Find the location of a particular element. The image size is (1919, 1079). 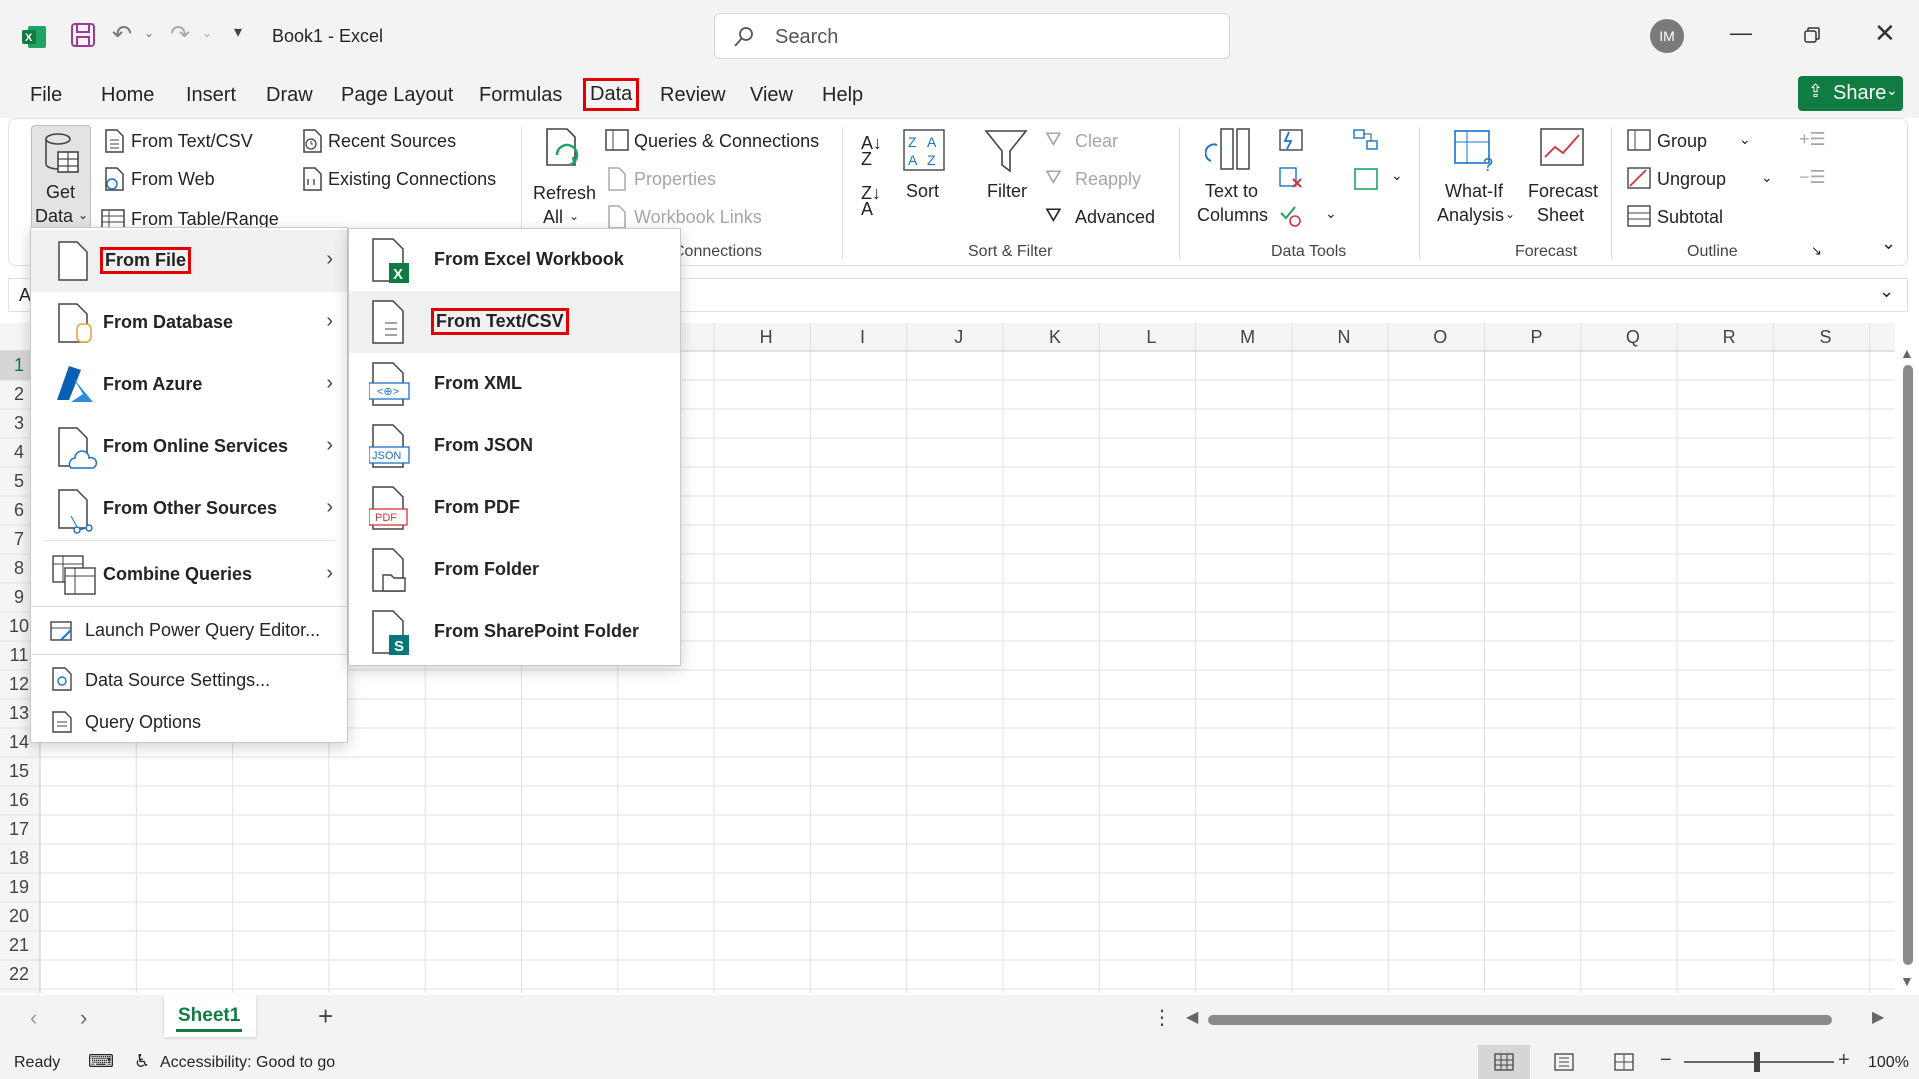

tab-help: Help is located at coordinates (842, 95).